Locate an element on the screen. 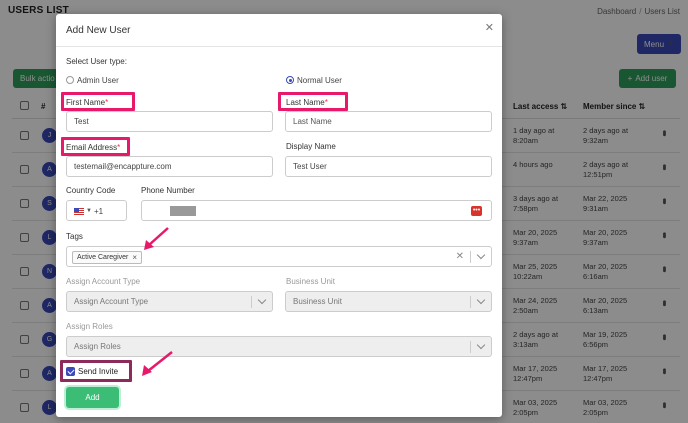 The image size is (688, 423). clear-icon: ✕ is located at coordinates (460, 256).